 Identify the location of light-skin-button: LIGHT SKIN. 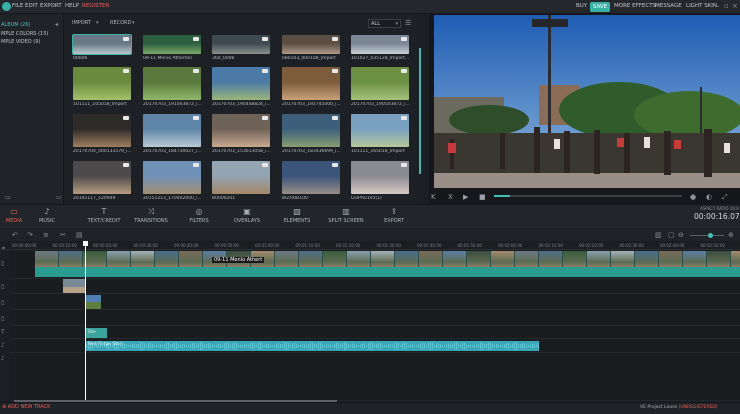
(701, 6).